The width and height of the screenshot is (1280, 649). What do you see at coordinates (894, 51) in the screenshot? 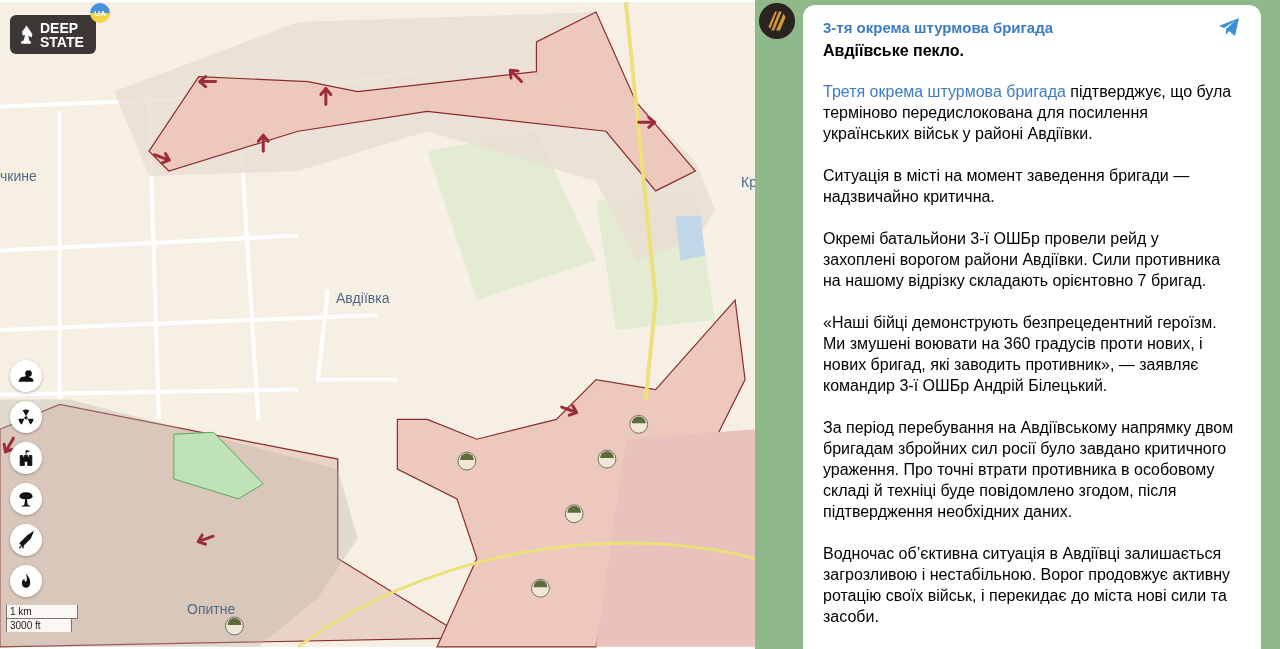
I see `post-title: Авдіївське пекло.` at bounding box center [894, 51].